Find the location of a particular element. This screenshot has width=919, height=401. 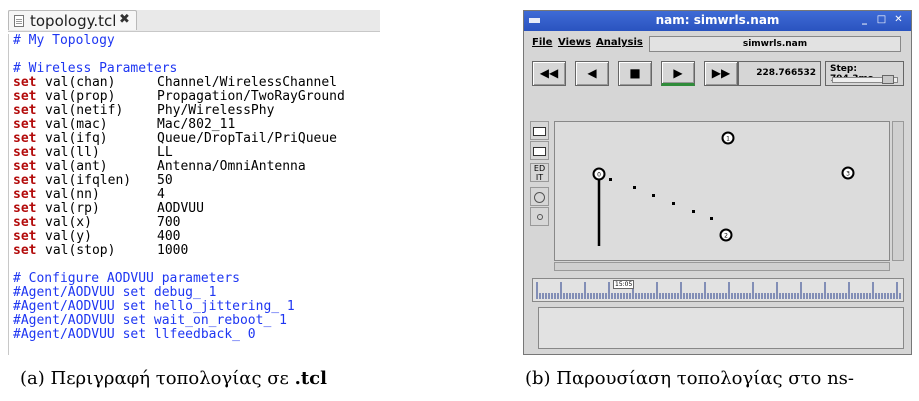

timeline-label: 15:05 is located at coordinates (624, 284).